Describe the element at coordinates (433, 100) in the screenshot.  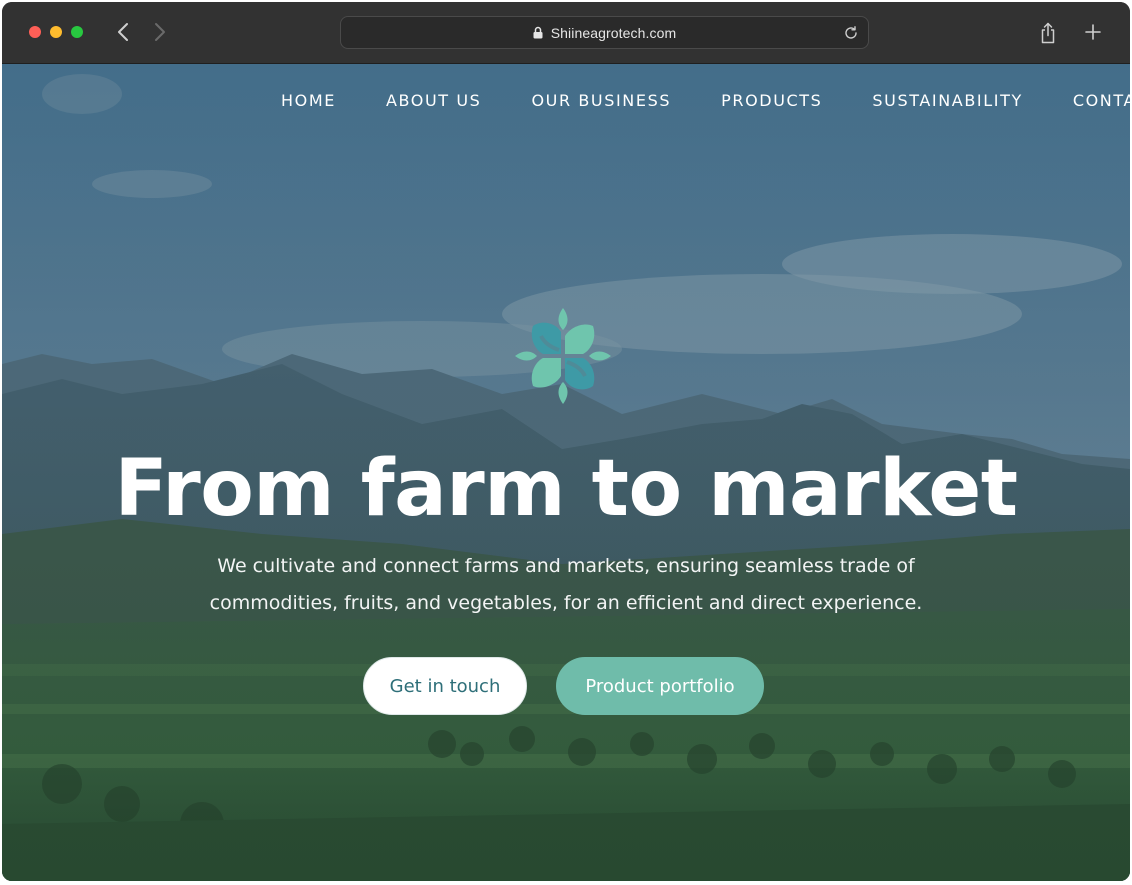
I see `nav-item-about-us: ABOUT US` at that location.